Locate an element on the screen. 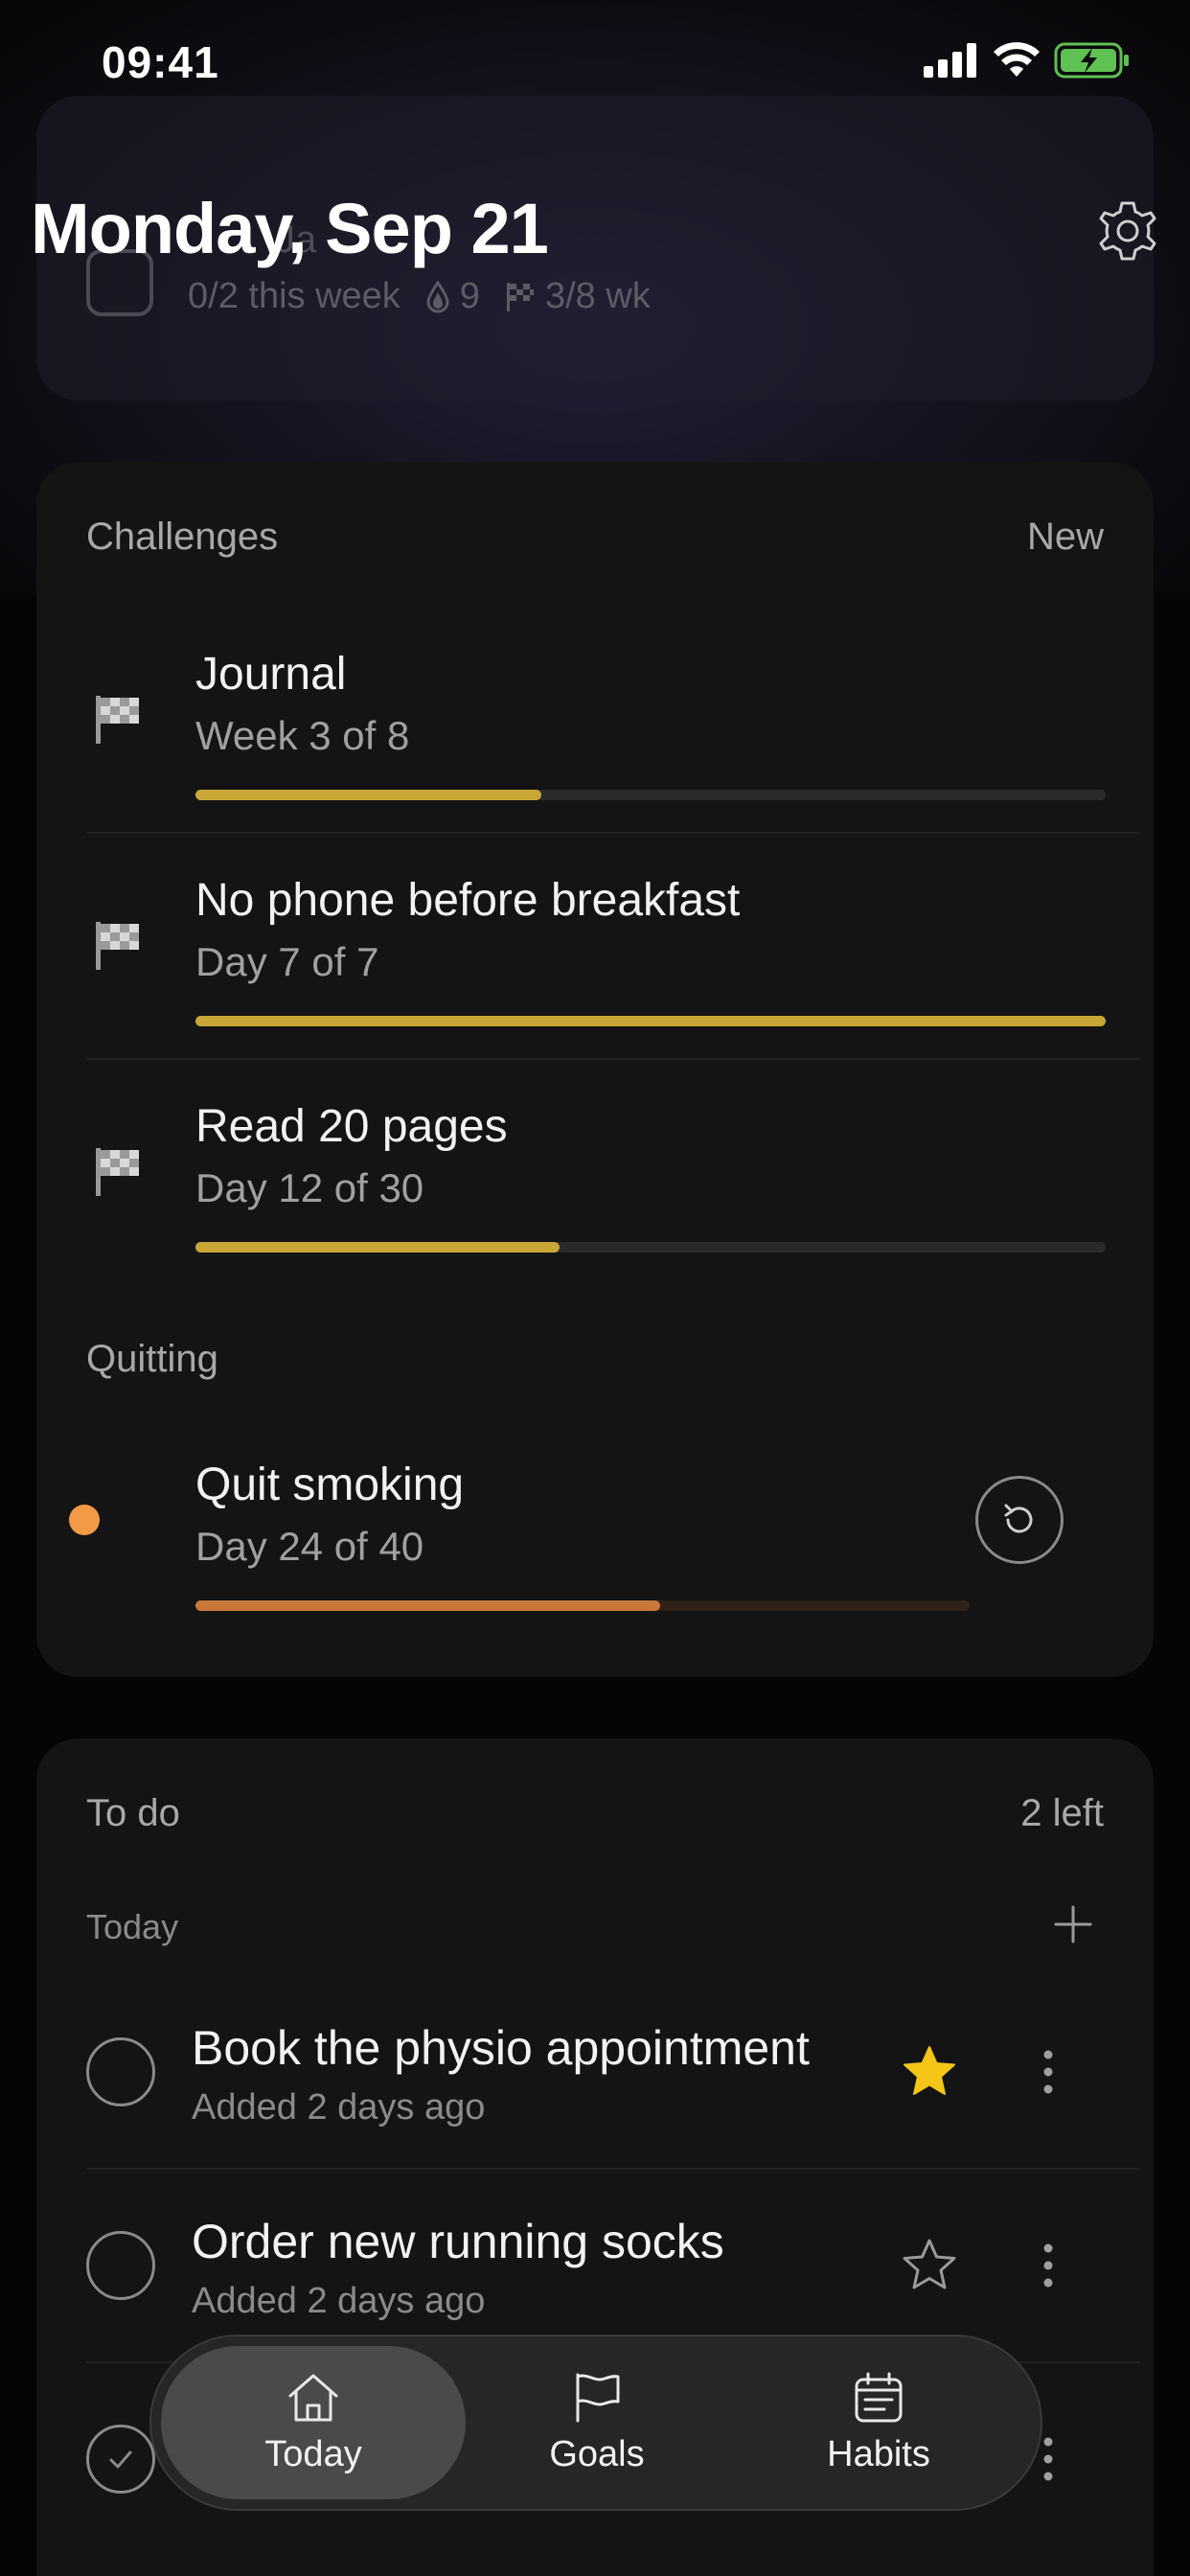 The image size is (1190, 2576). todo-section-today: Today is located at coordinates (132, 1926).